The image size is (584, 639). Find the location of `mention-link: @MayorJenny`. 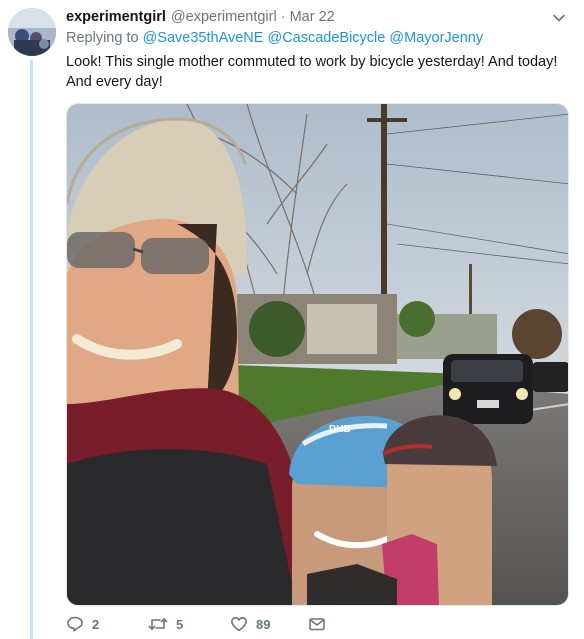

mention-link: @MayorJenny is located at coordinates (436, 38).